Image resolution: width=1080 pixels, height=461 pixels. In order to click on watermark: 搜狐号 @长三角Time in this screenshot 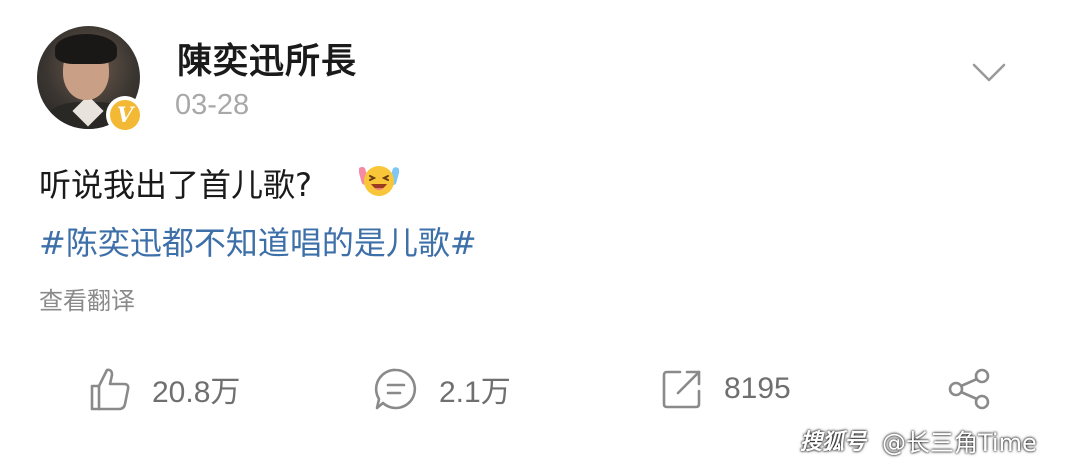, I will do `click(918, 440)`.